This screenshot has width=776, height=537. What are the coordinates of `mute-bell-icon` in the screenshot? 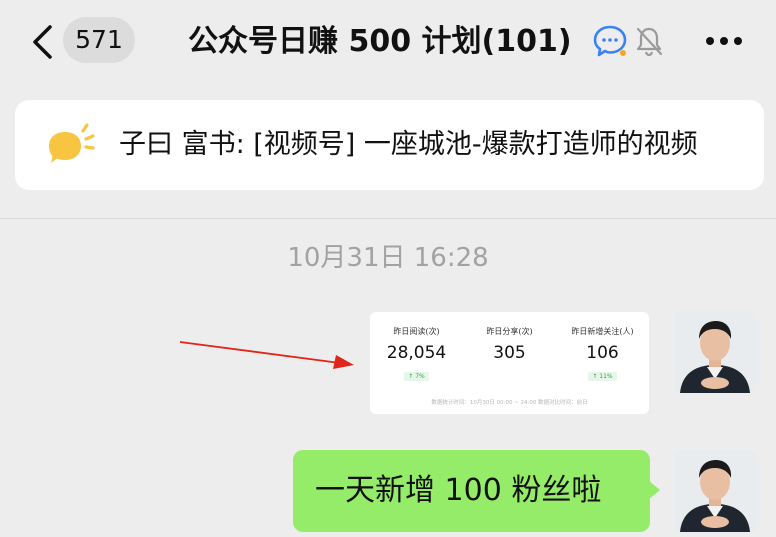 It's located at (649, 42).